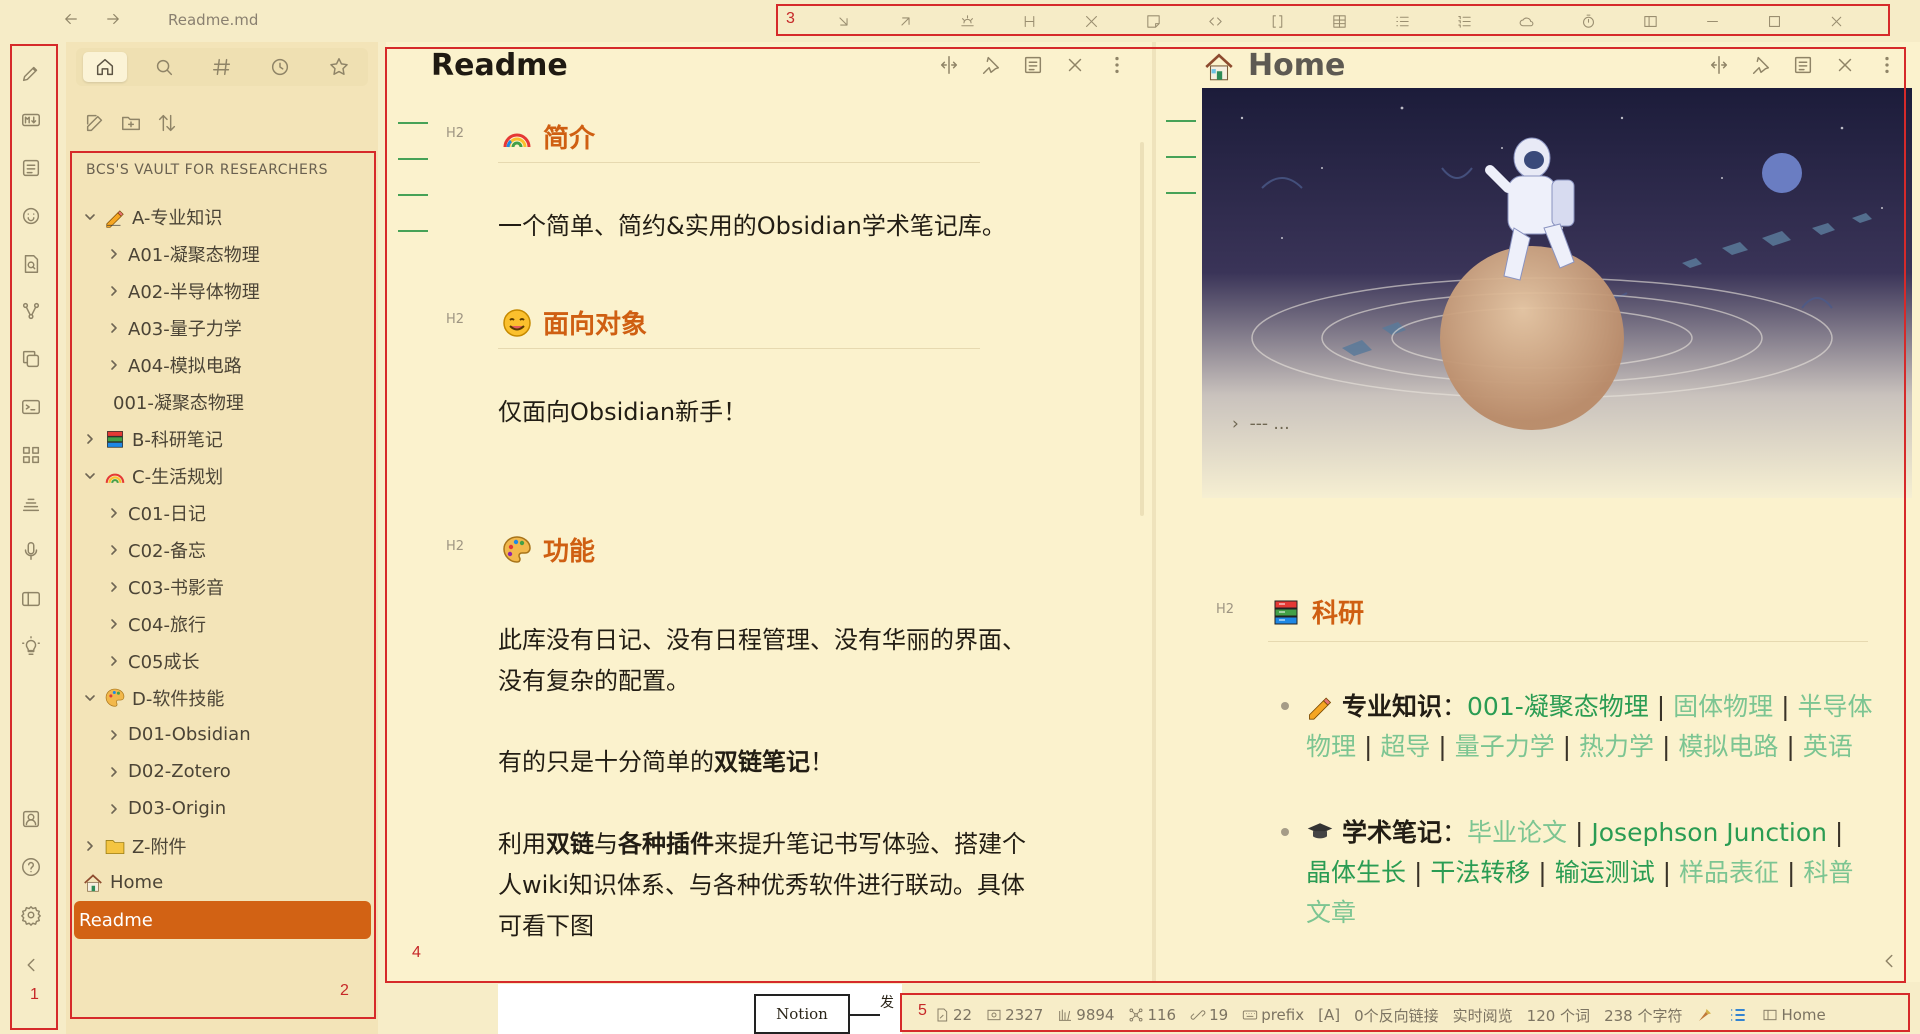 This screenshot has width=1920, height=1034. Describe the element at coordinates (222, 882) in the screenshot. I see `folder-item: Home` at that location.